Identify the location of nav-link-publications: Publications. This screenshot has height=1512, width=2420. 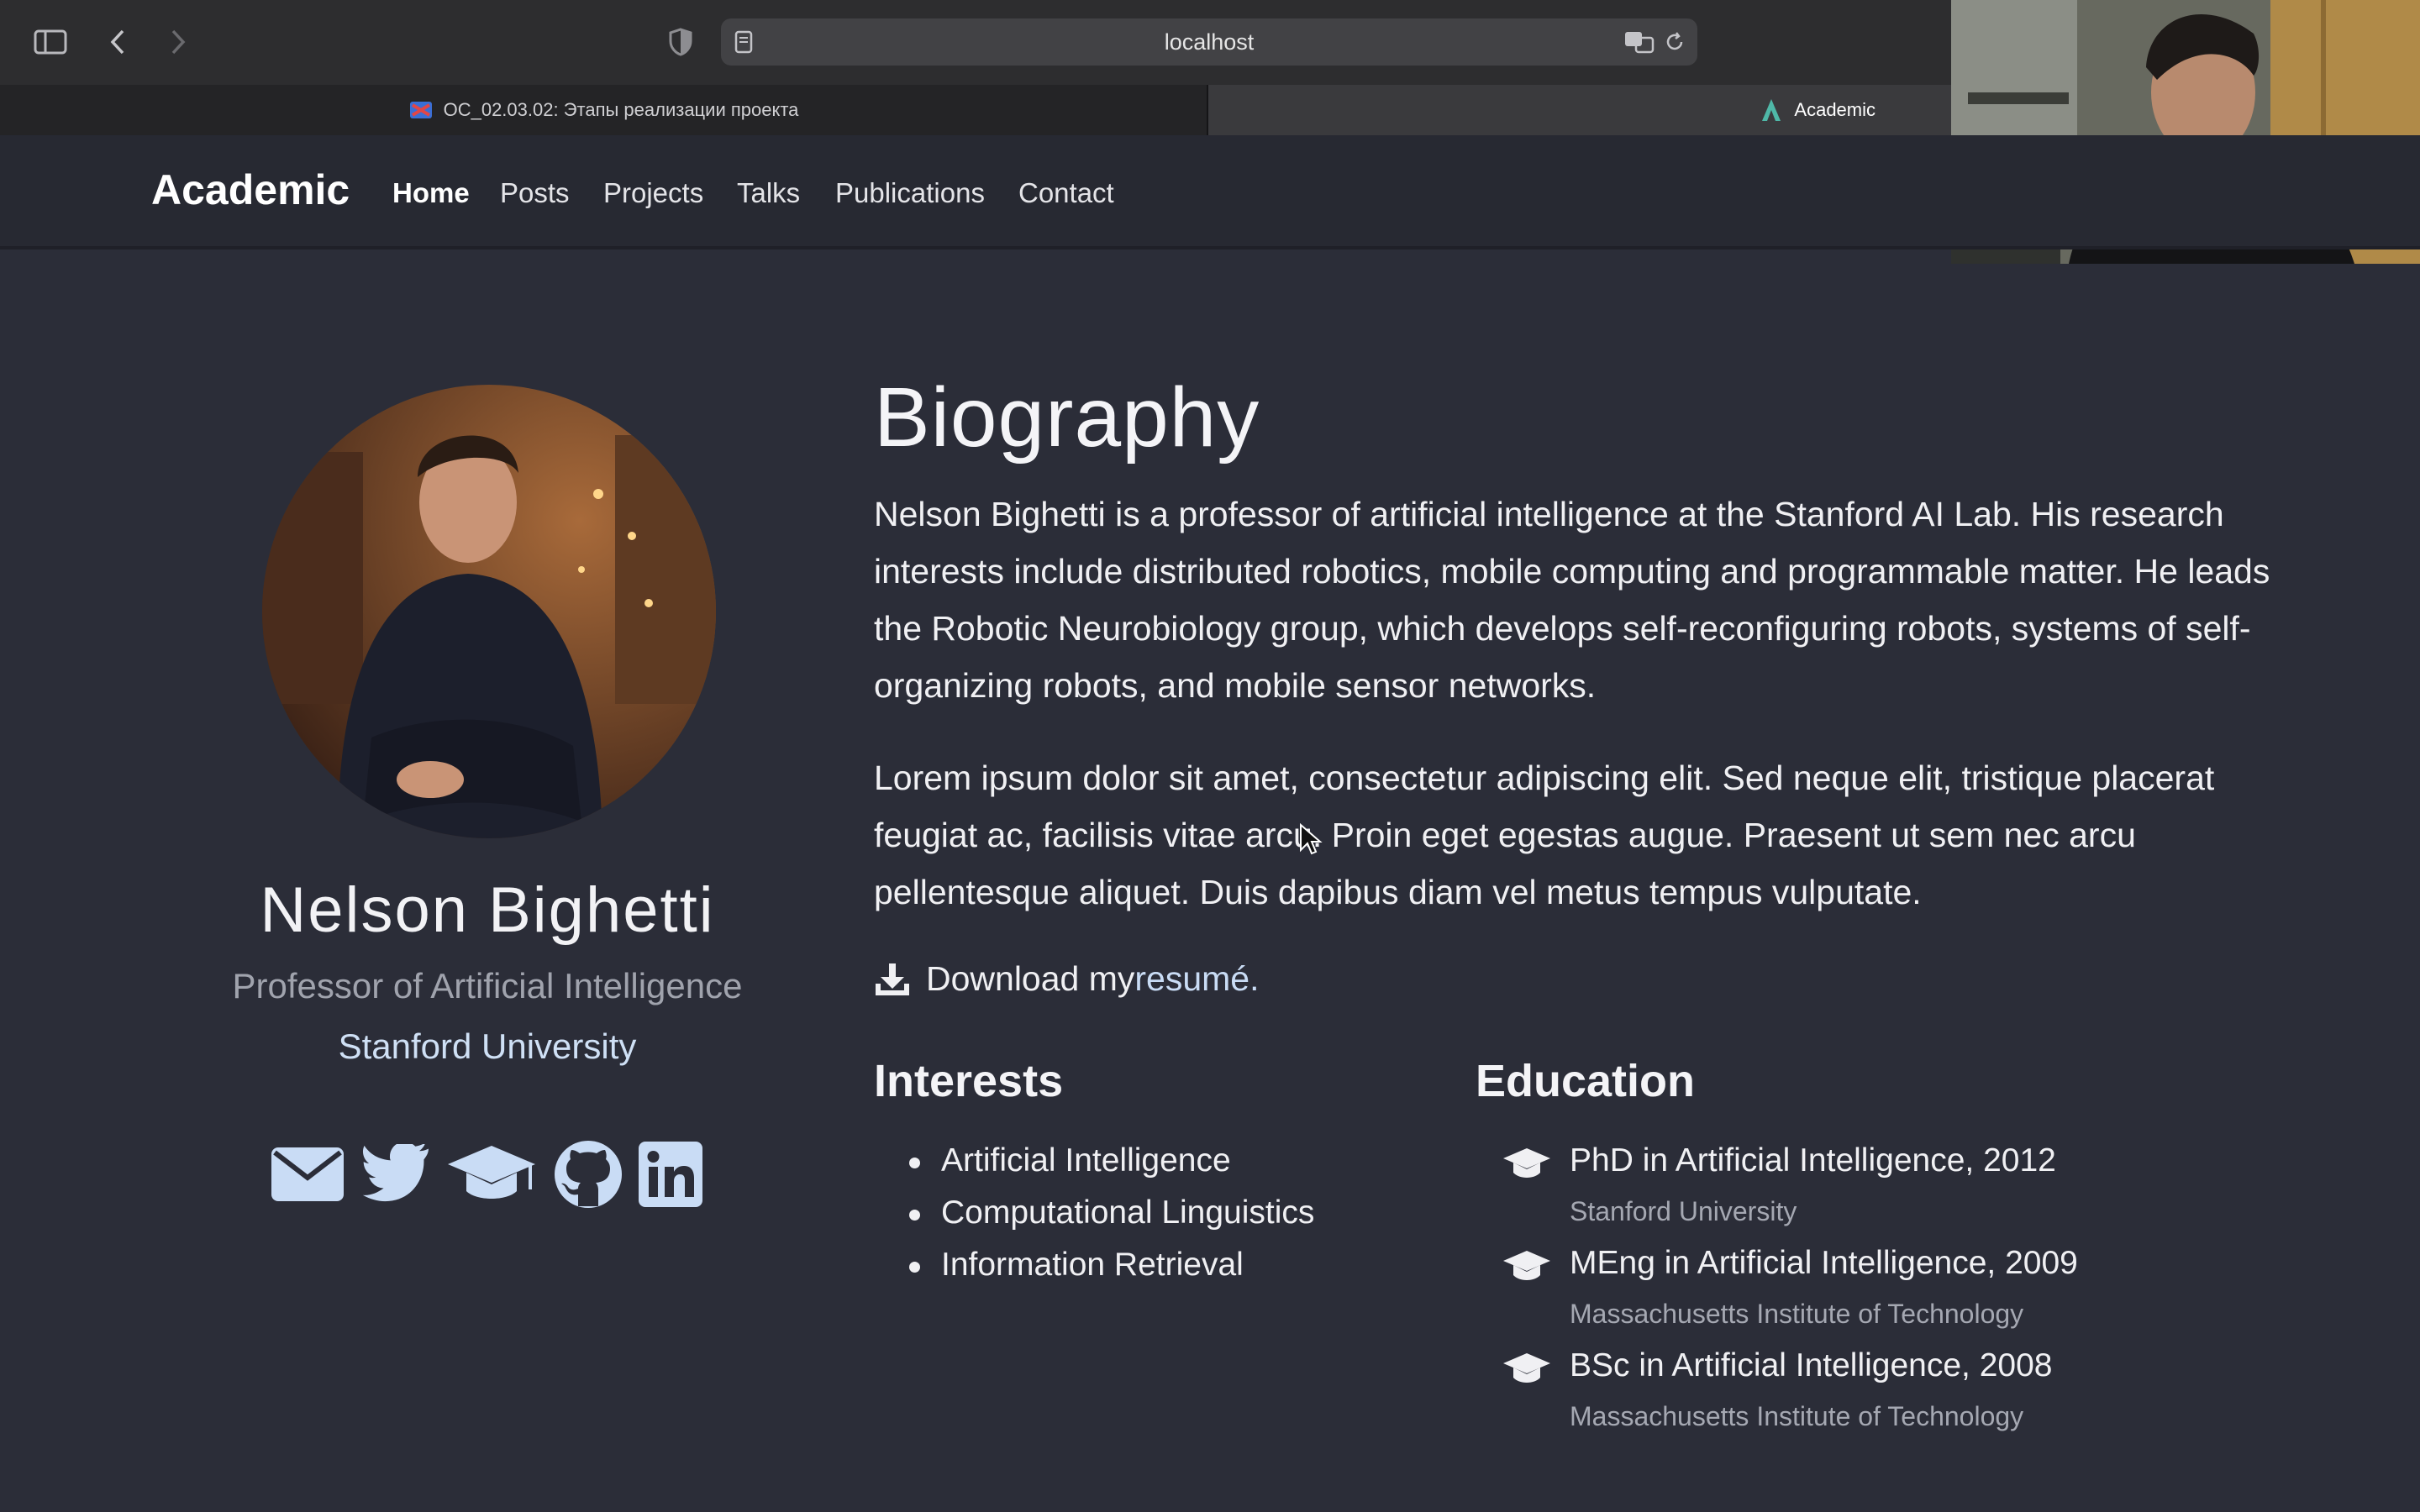
(910, 193).